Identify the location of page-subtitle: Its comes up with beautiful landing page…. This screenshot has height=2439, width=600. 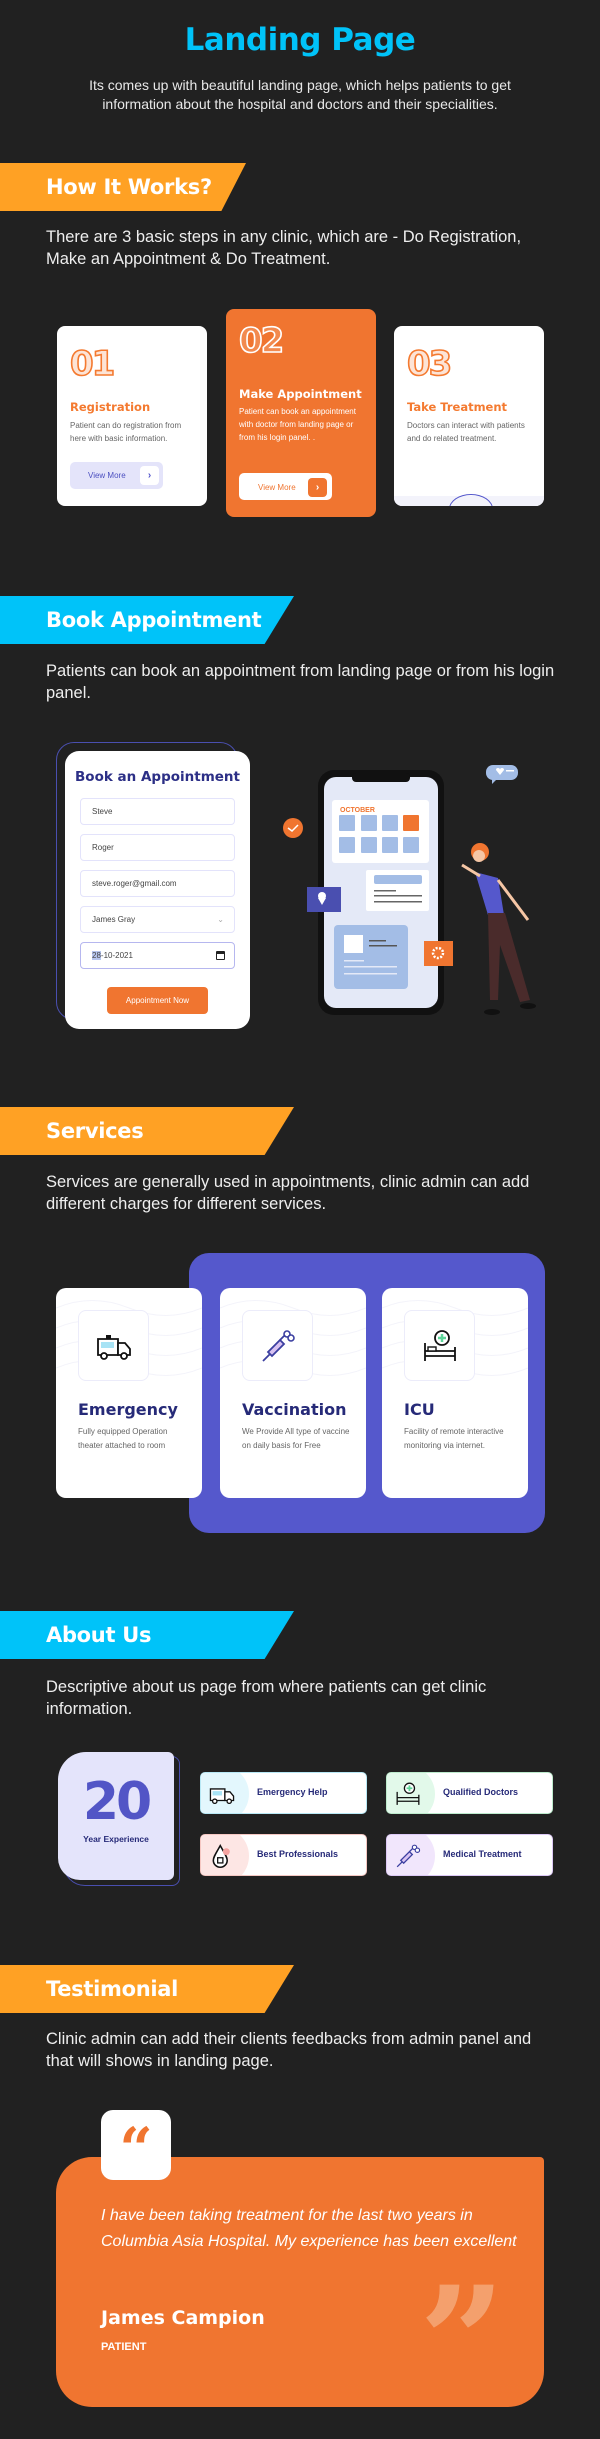
(300, 94).